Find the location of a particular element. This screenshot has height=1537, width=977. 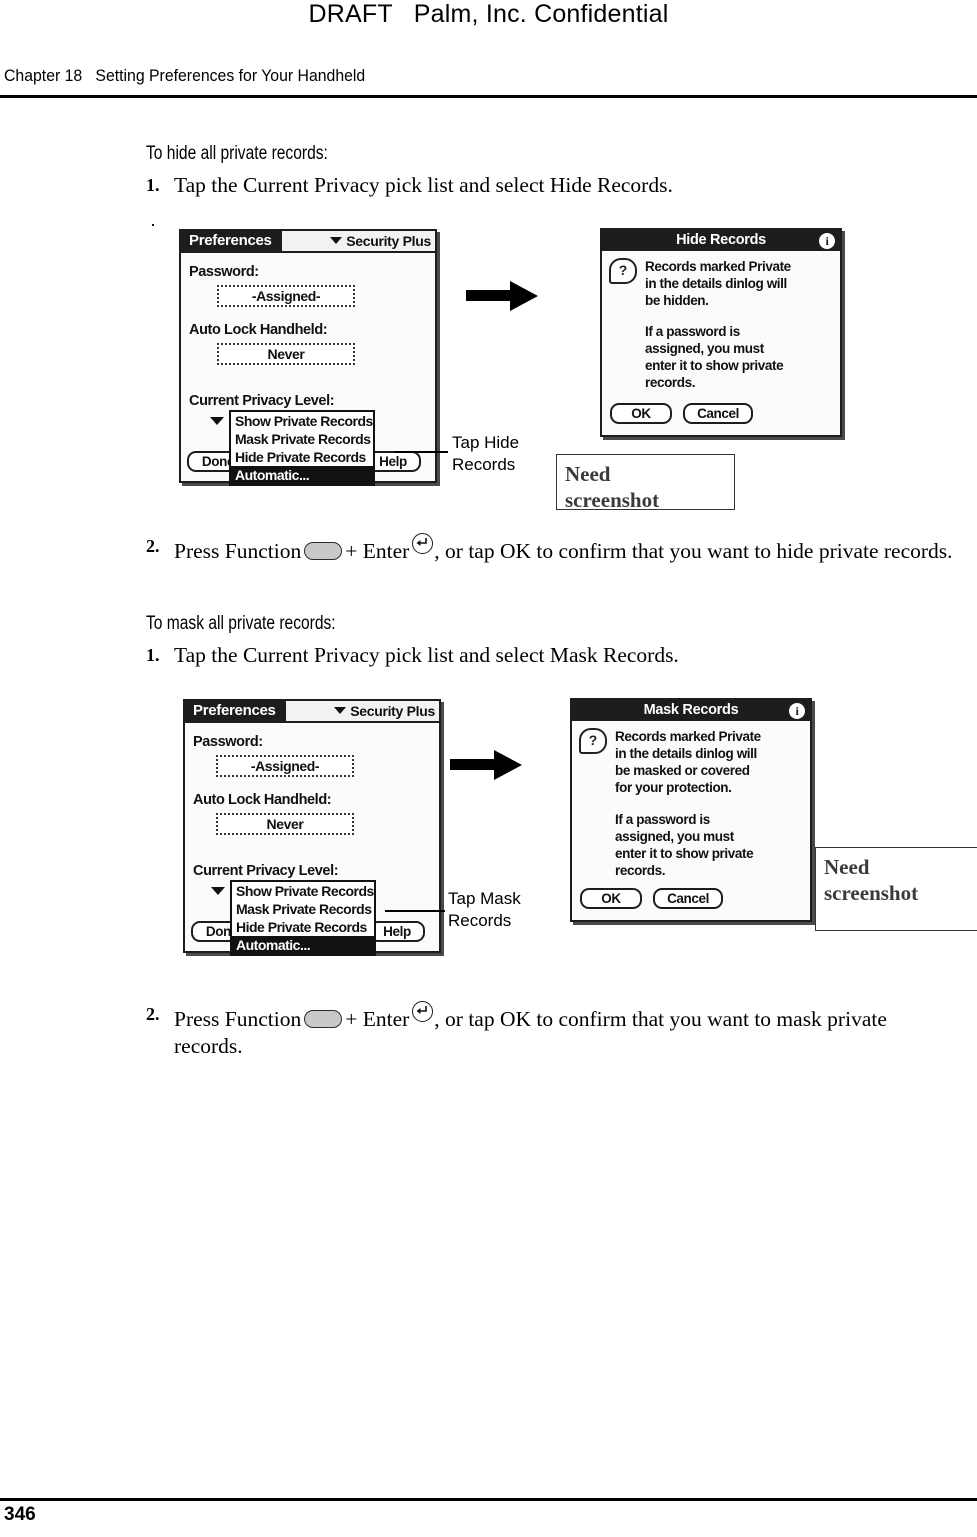

footer-divider is located at coordinates (488, 1499).